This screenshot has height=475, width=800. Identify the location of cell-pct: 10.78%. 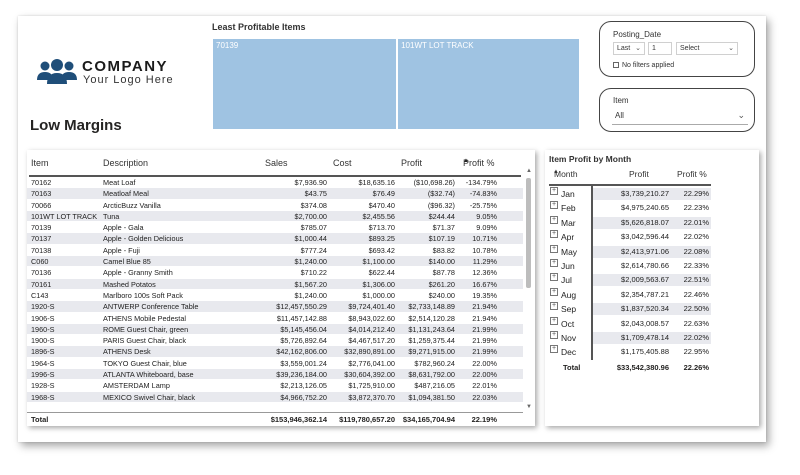
(484, 250).